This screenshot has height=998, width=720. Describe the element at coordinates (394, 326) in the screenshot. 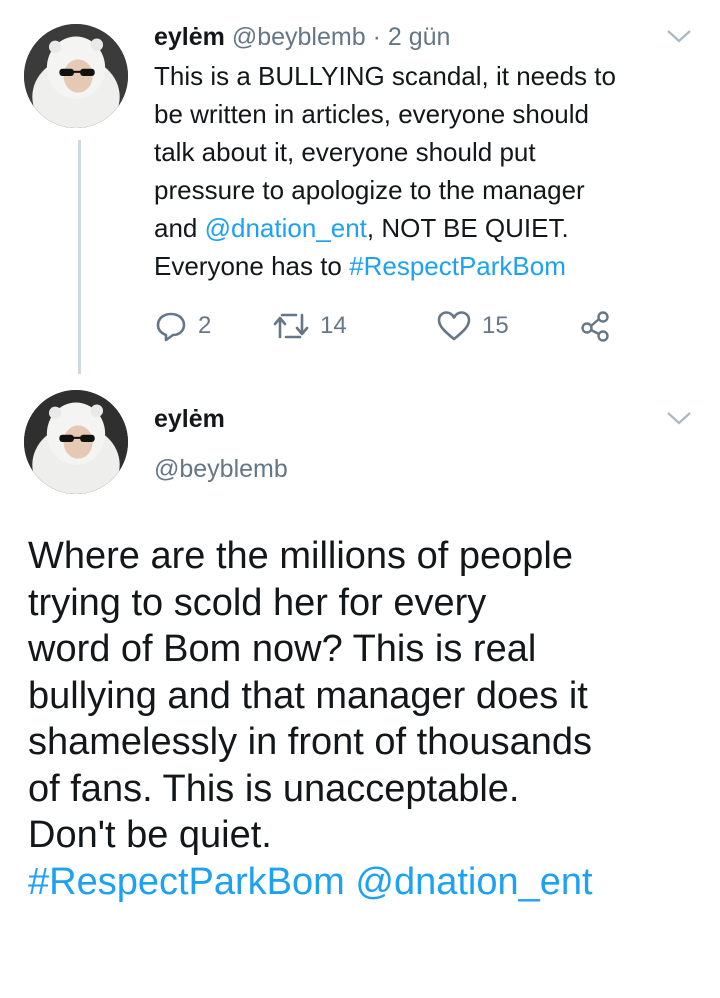

I see `action-bar: 2 14 15` at that location.